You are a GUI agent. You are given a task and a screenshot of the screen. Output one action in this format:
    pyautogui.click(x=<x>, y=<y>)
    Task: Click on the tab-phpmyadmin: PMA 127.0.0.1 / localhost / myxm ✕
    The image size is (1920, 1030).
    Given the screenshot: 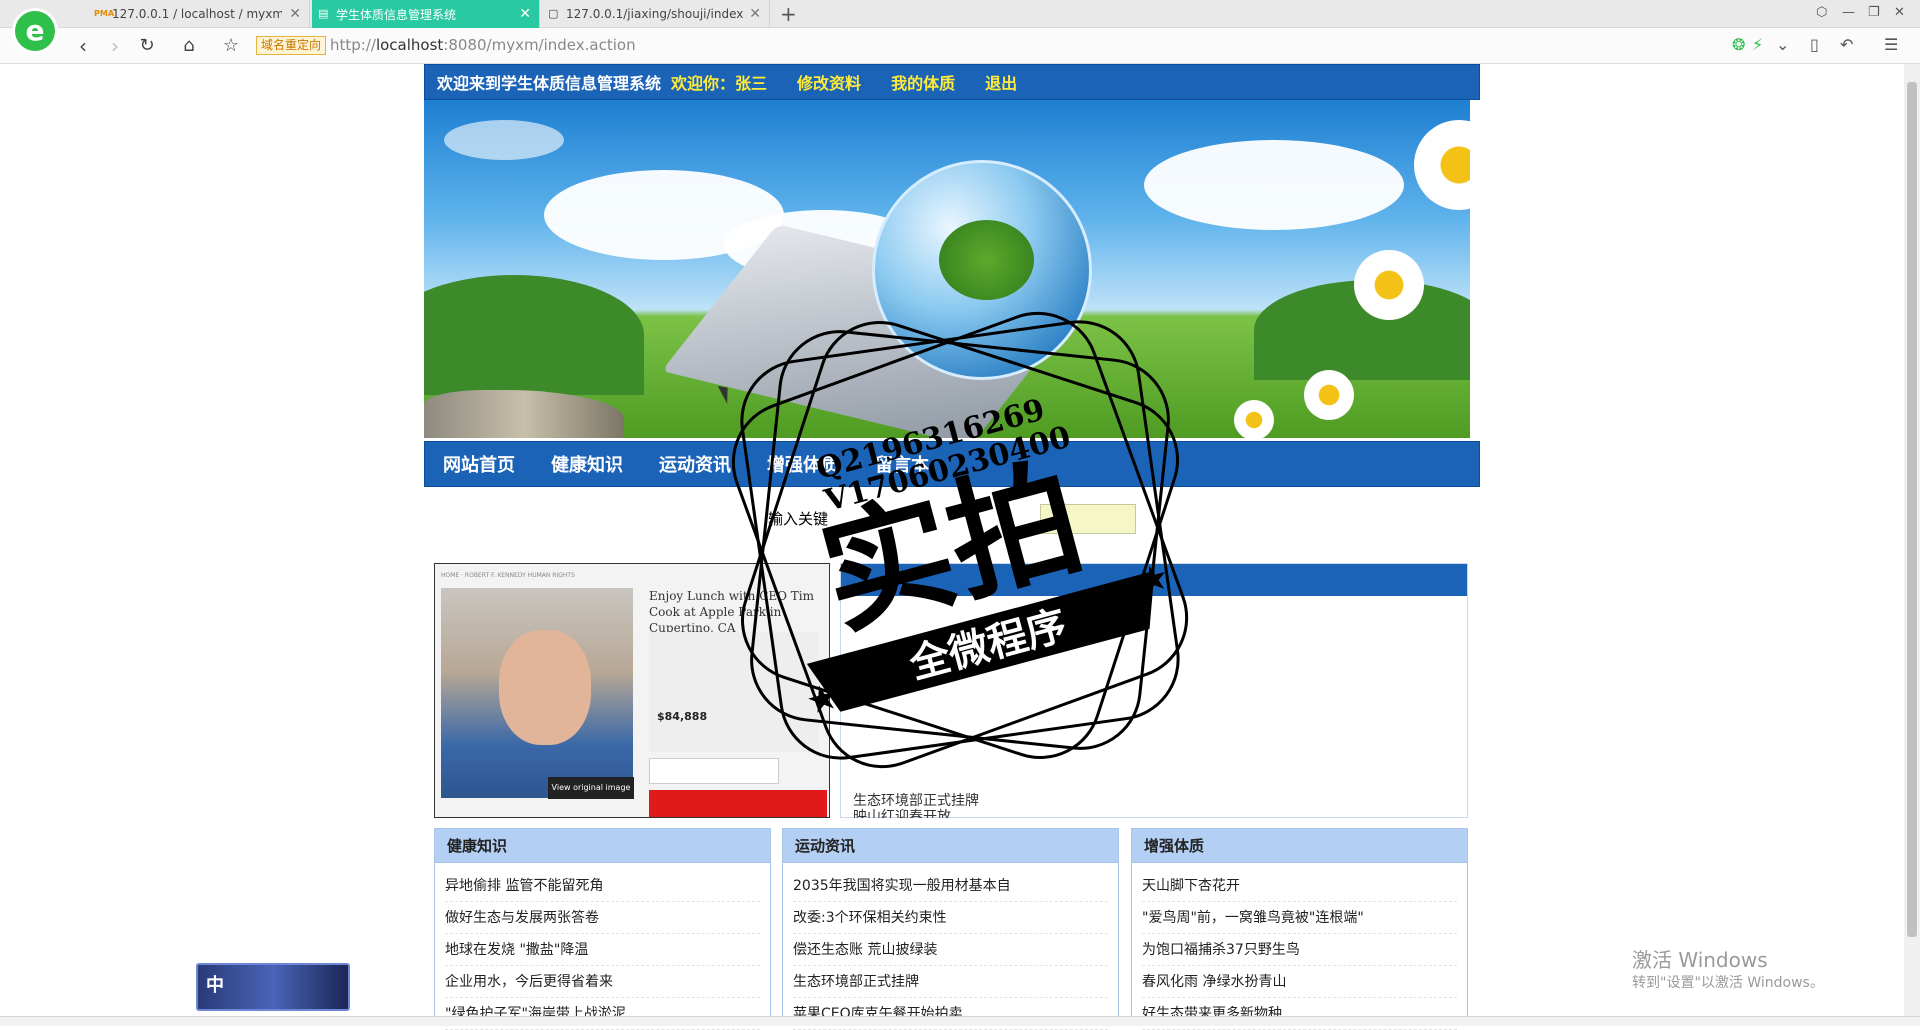 What is the action you would take?
    pyautogui.click(x=199, y=14)
    